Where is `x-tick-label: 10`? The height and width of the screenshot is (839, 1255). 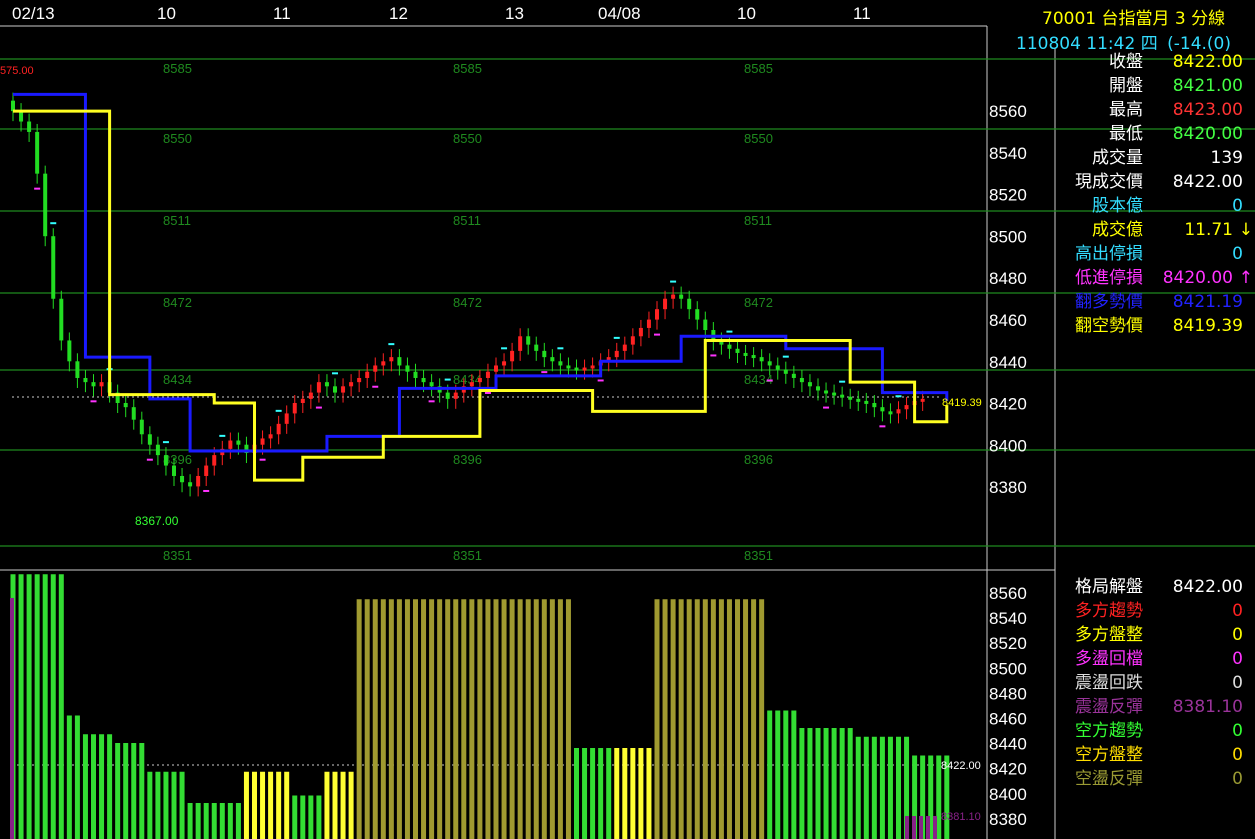 x-tick-label: 10 is located at coordinates (166, 13).